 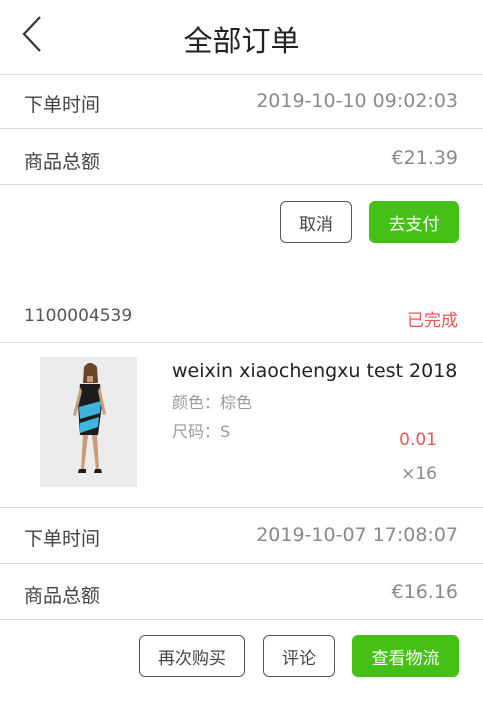 What do you see at coordinates (405, 656) in the screenshot?
I see `view-logistics-button: 查看物流` at bounding box center [405, 656].